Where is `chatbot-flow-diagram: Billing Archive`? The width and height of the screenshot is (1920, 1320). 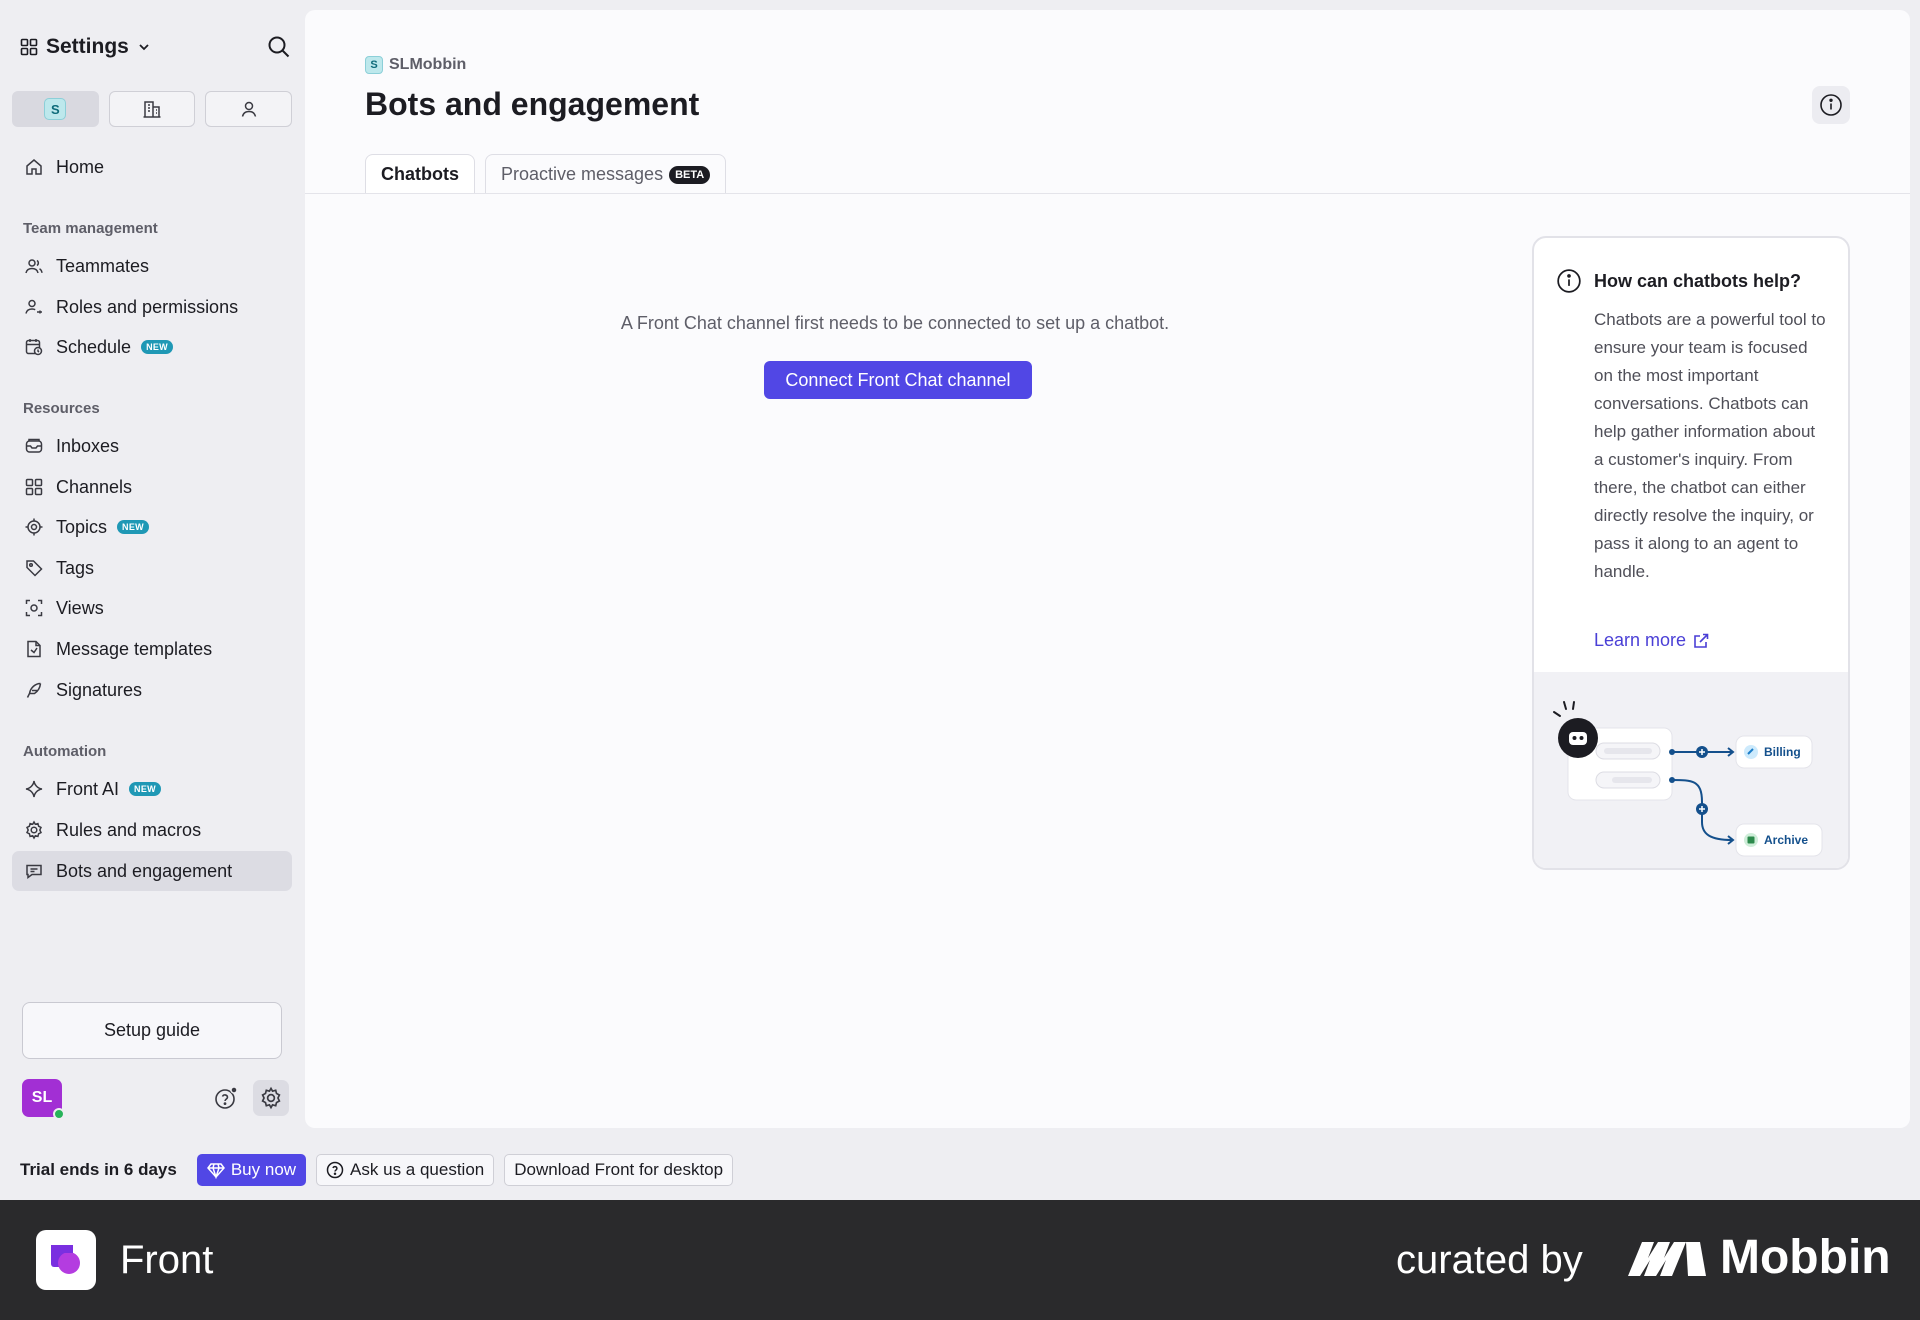
chatbot-flow-diagram: Billing Archive is located at coordinates (1688, 779).